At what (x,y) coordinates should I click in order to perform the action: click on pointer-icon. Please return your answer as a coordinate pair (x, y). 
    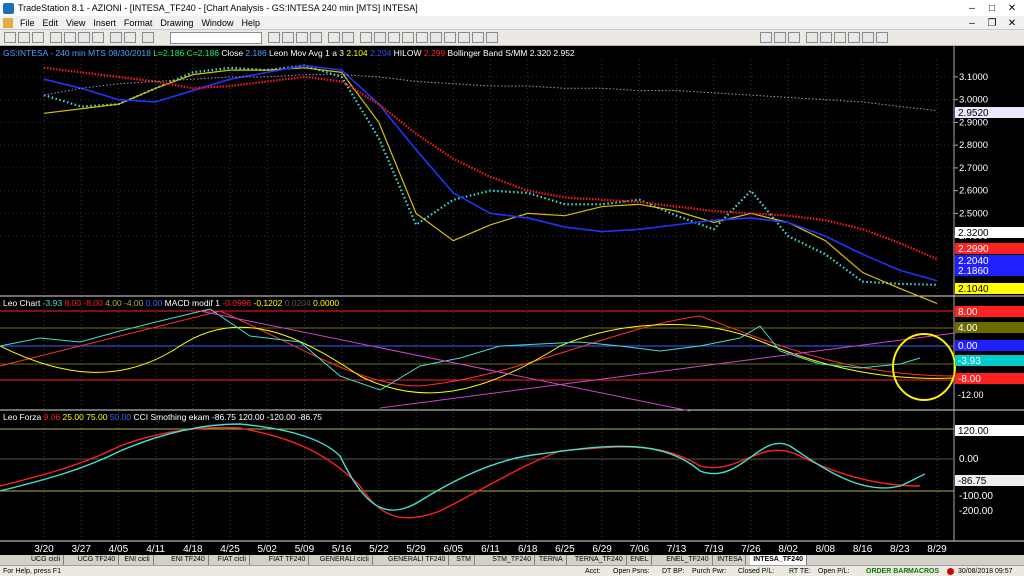
    Looking at the image, I should click on (366, 37).